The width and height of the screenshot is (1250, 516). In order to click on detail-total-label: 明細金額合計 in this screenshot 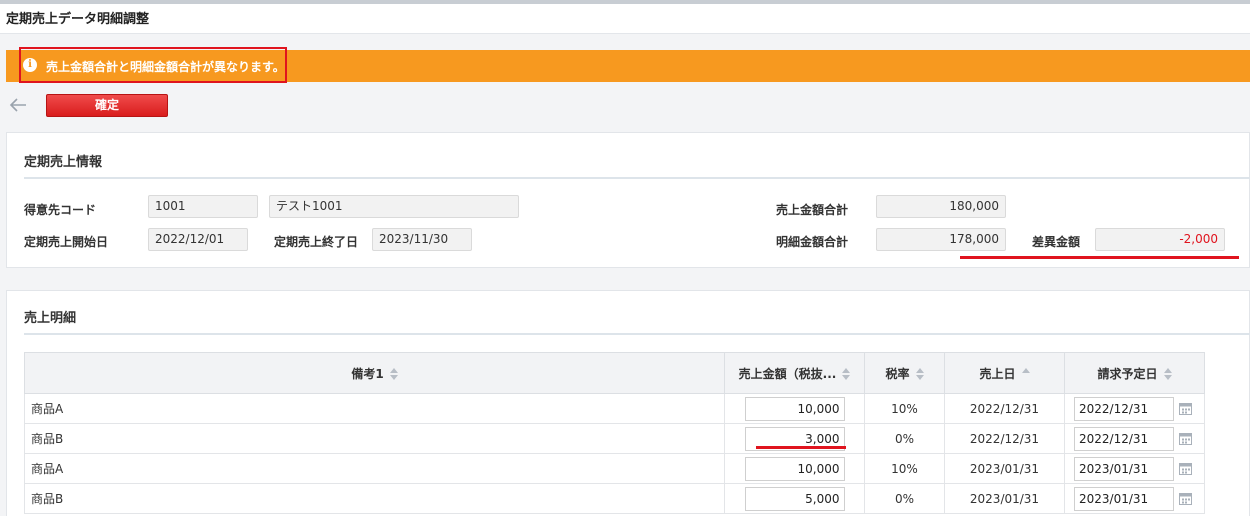, I will do `click(812, 242)`.